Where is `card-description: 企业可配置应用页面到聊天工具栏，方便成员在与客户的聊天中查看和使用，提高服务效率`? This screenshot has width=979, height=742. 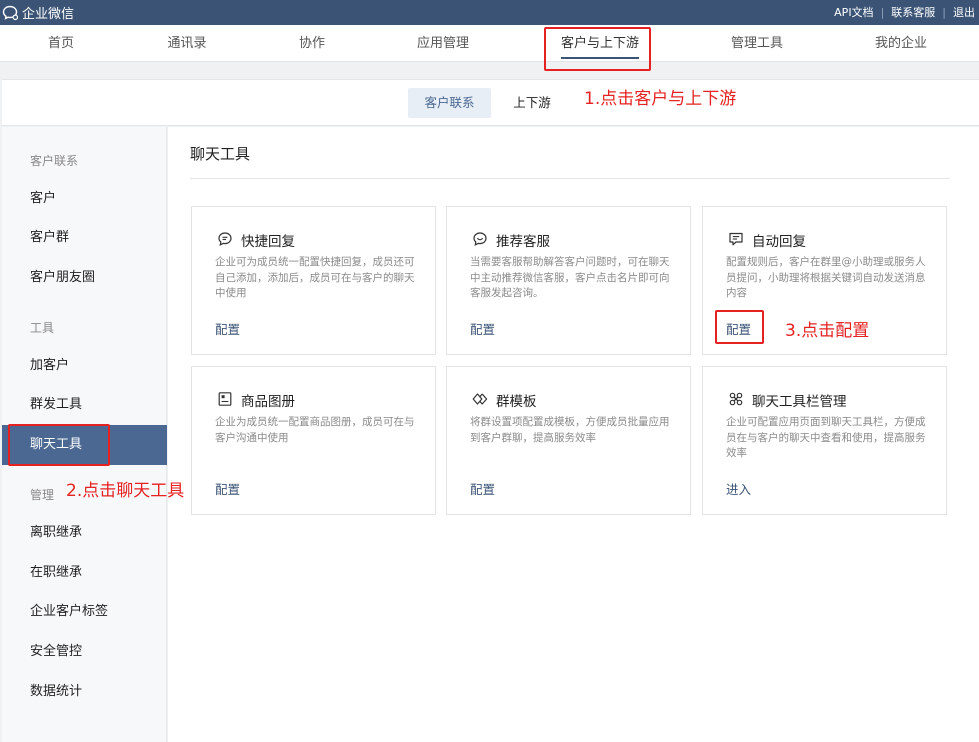 card-description: 企业可配置应用页面到聊天工具栏，方便成员在与客户的聊天中查看和使用，提高服务效率 is located at coordinates (826, 437).